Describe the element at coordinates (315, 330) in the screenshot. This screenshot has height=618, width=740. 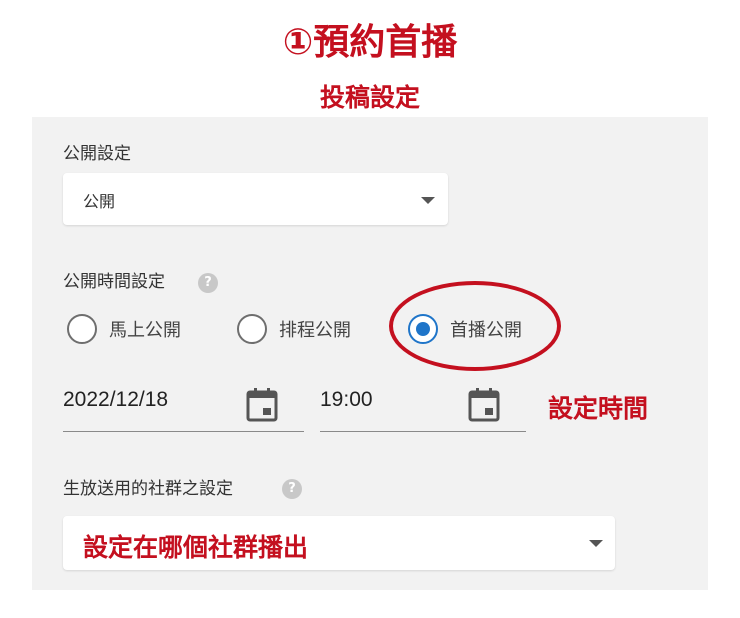
I see `radio-label: 排程公開` at that location.